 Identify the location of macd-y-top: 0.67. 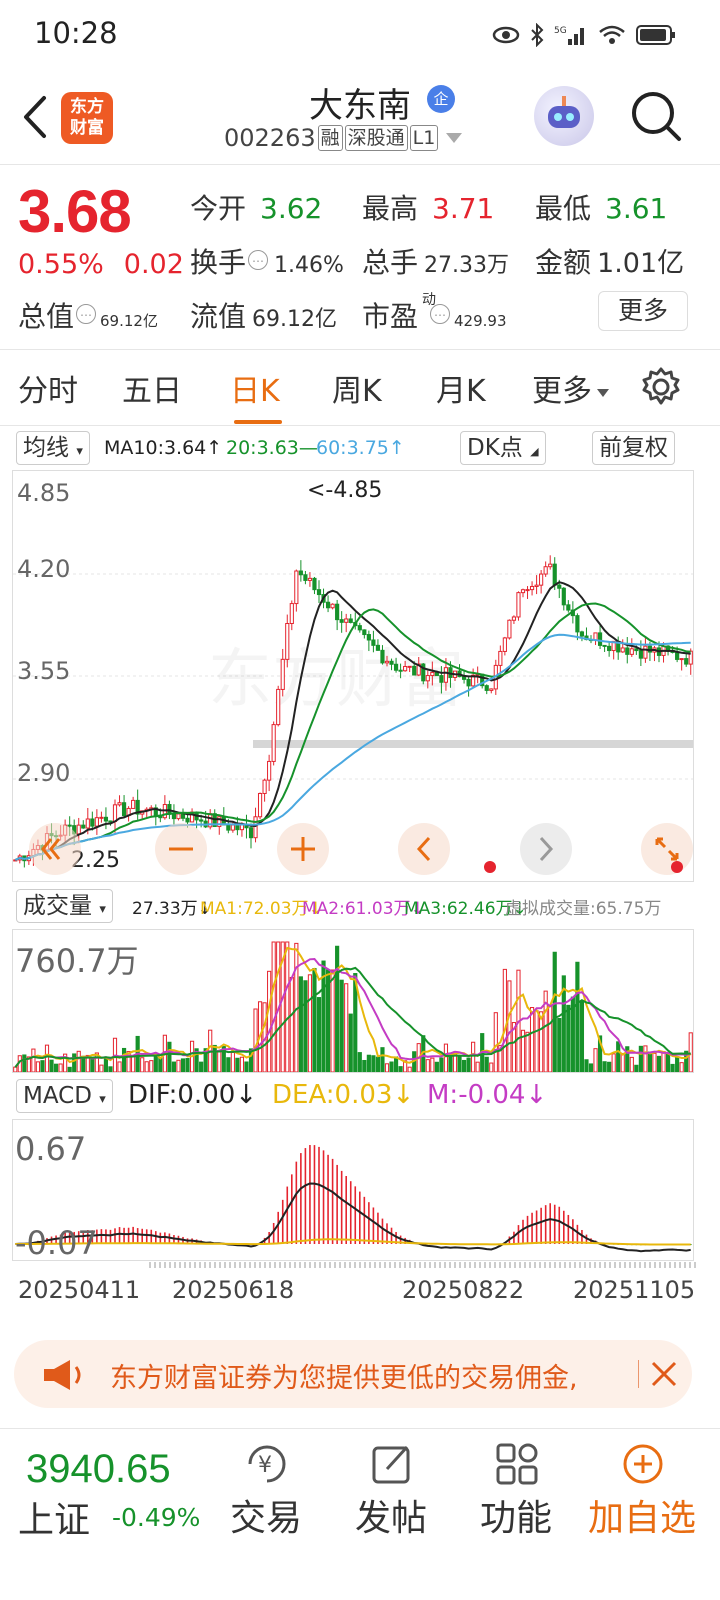
(50, 1149).